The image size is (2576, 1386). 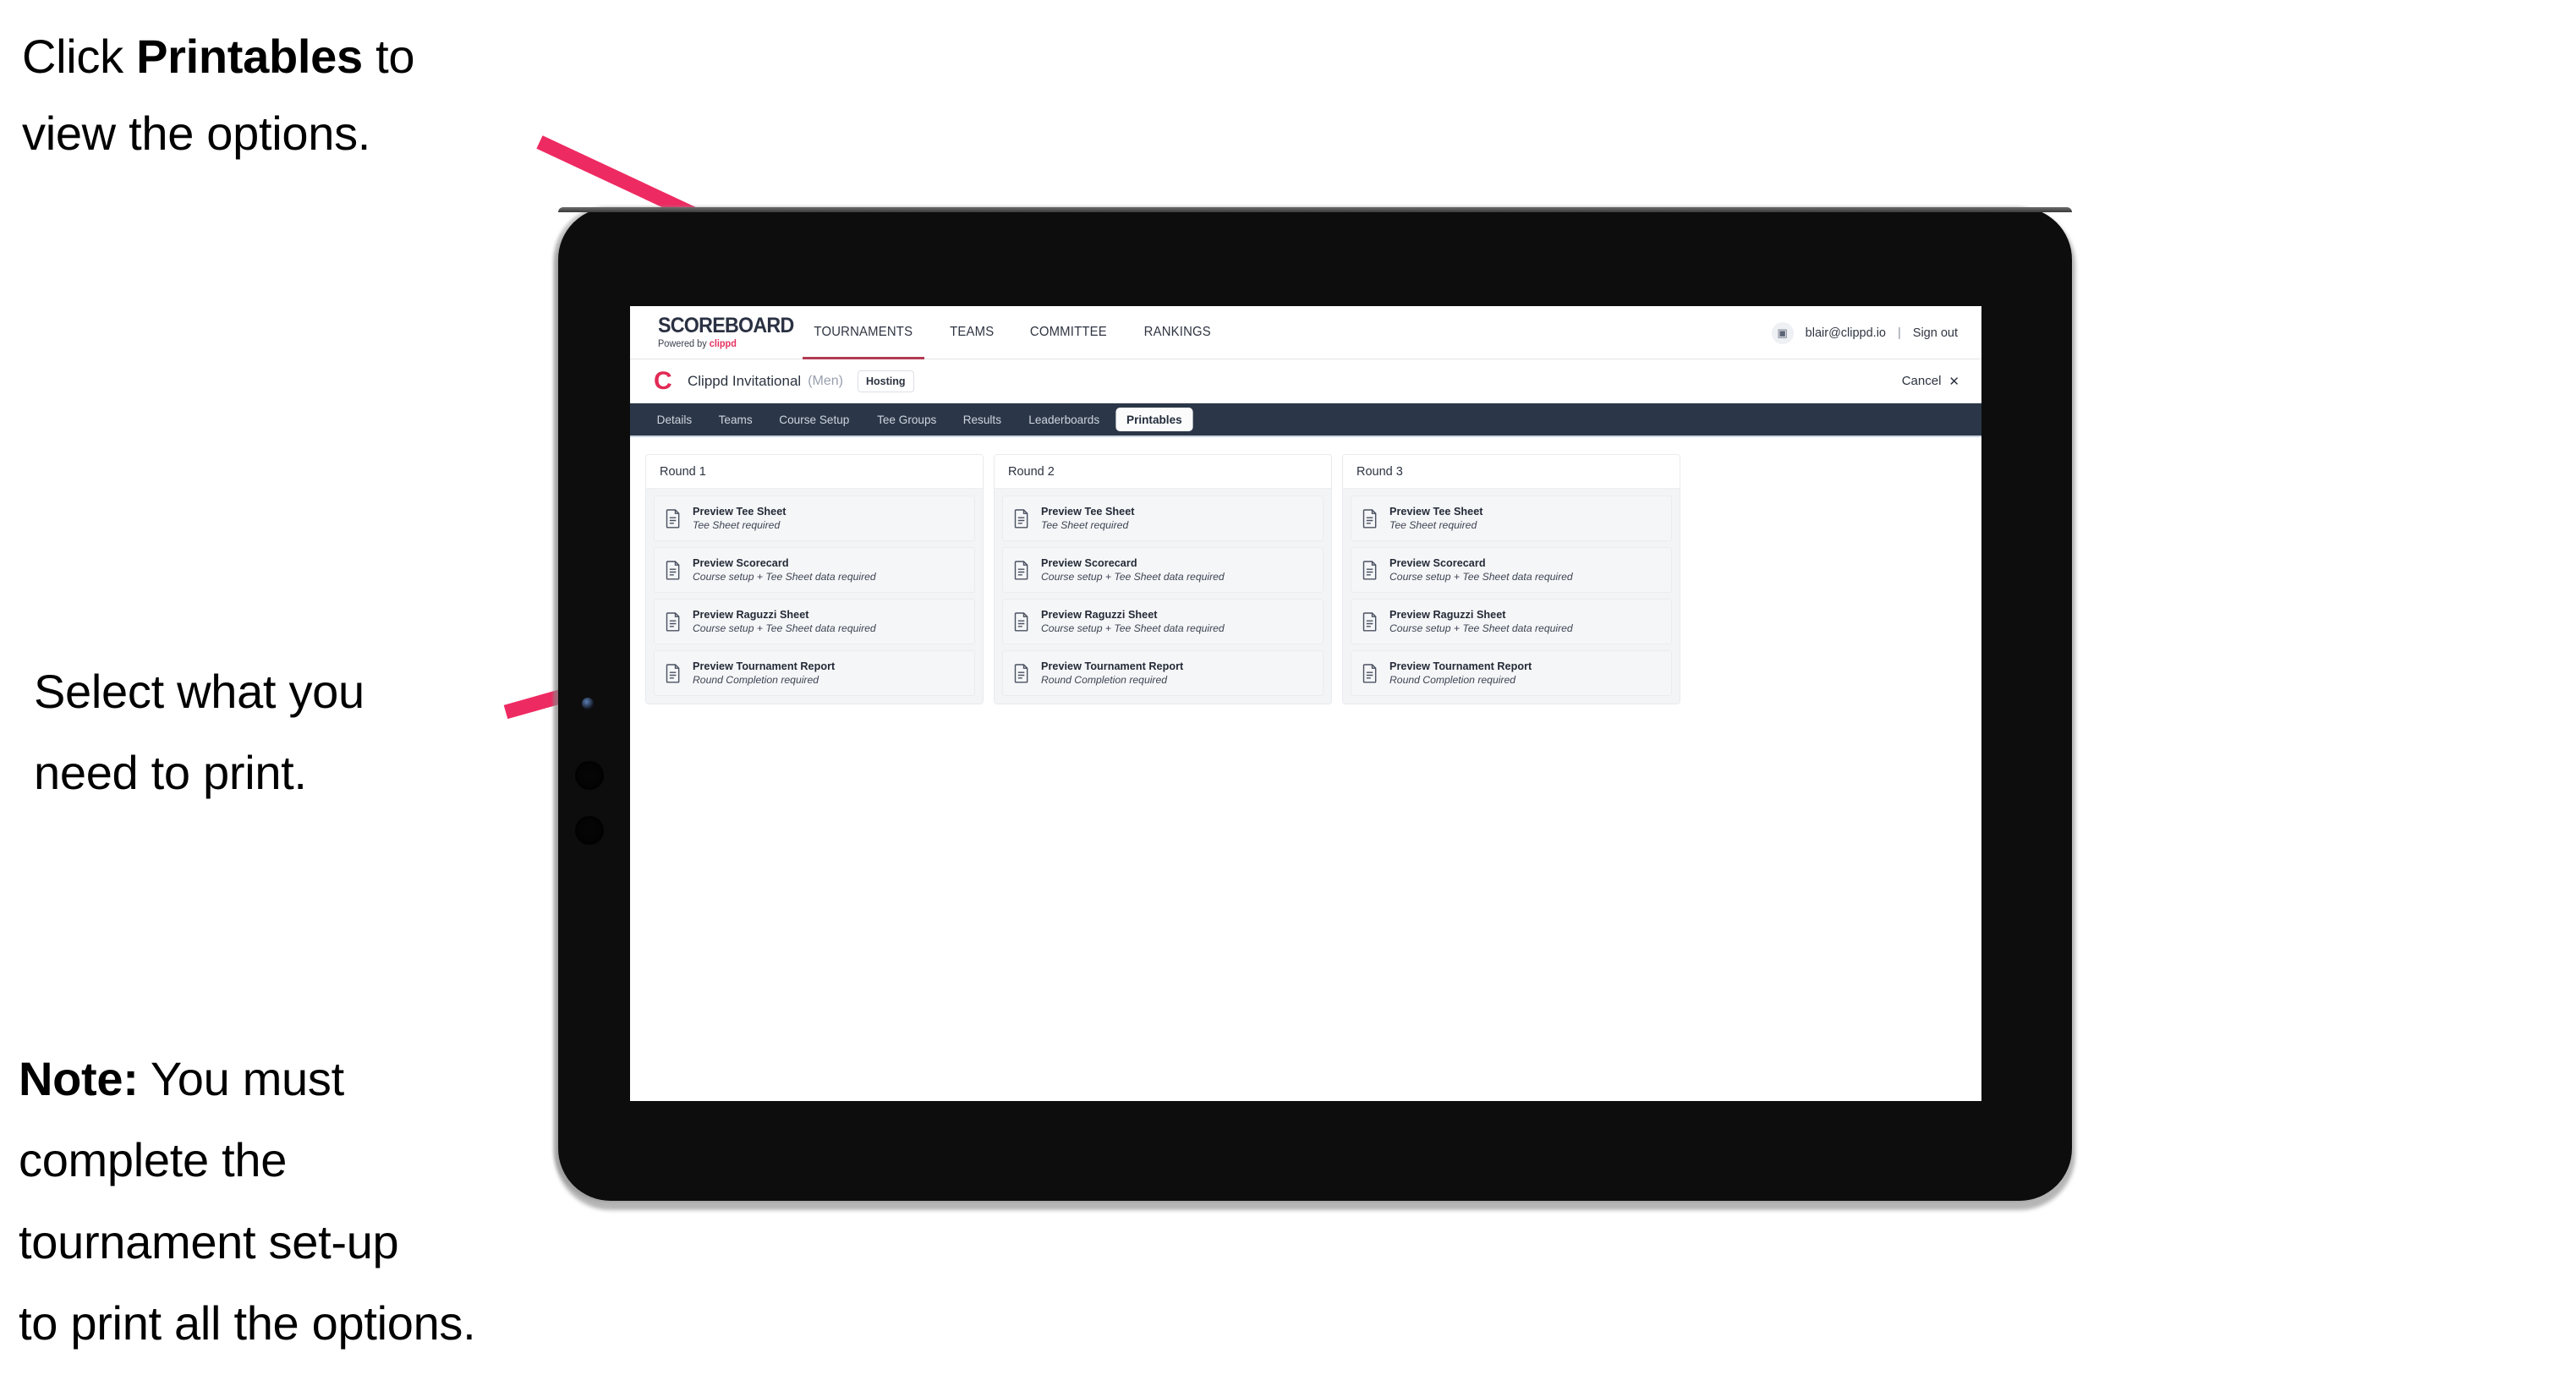 What do you see at coordinates (906, 419) in the screenshot?
I see `tab-tee-groups: Tee Groups` at bounding box center [906, 419].